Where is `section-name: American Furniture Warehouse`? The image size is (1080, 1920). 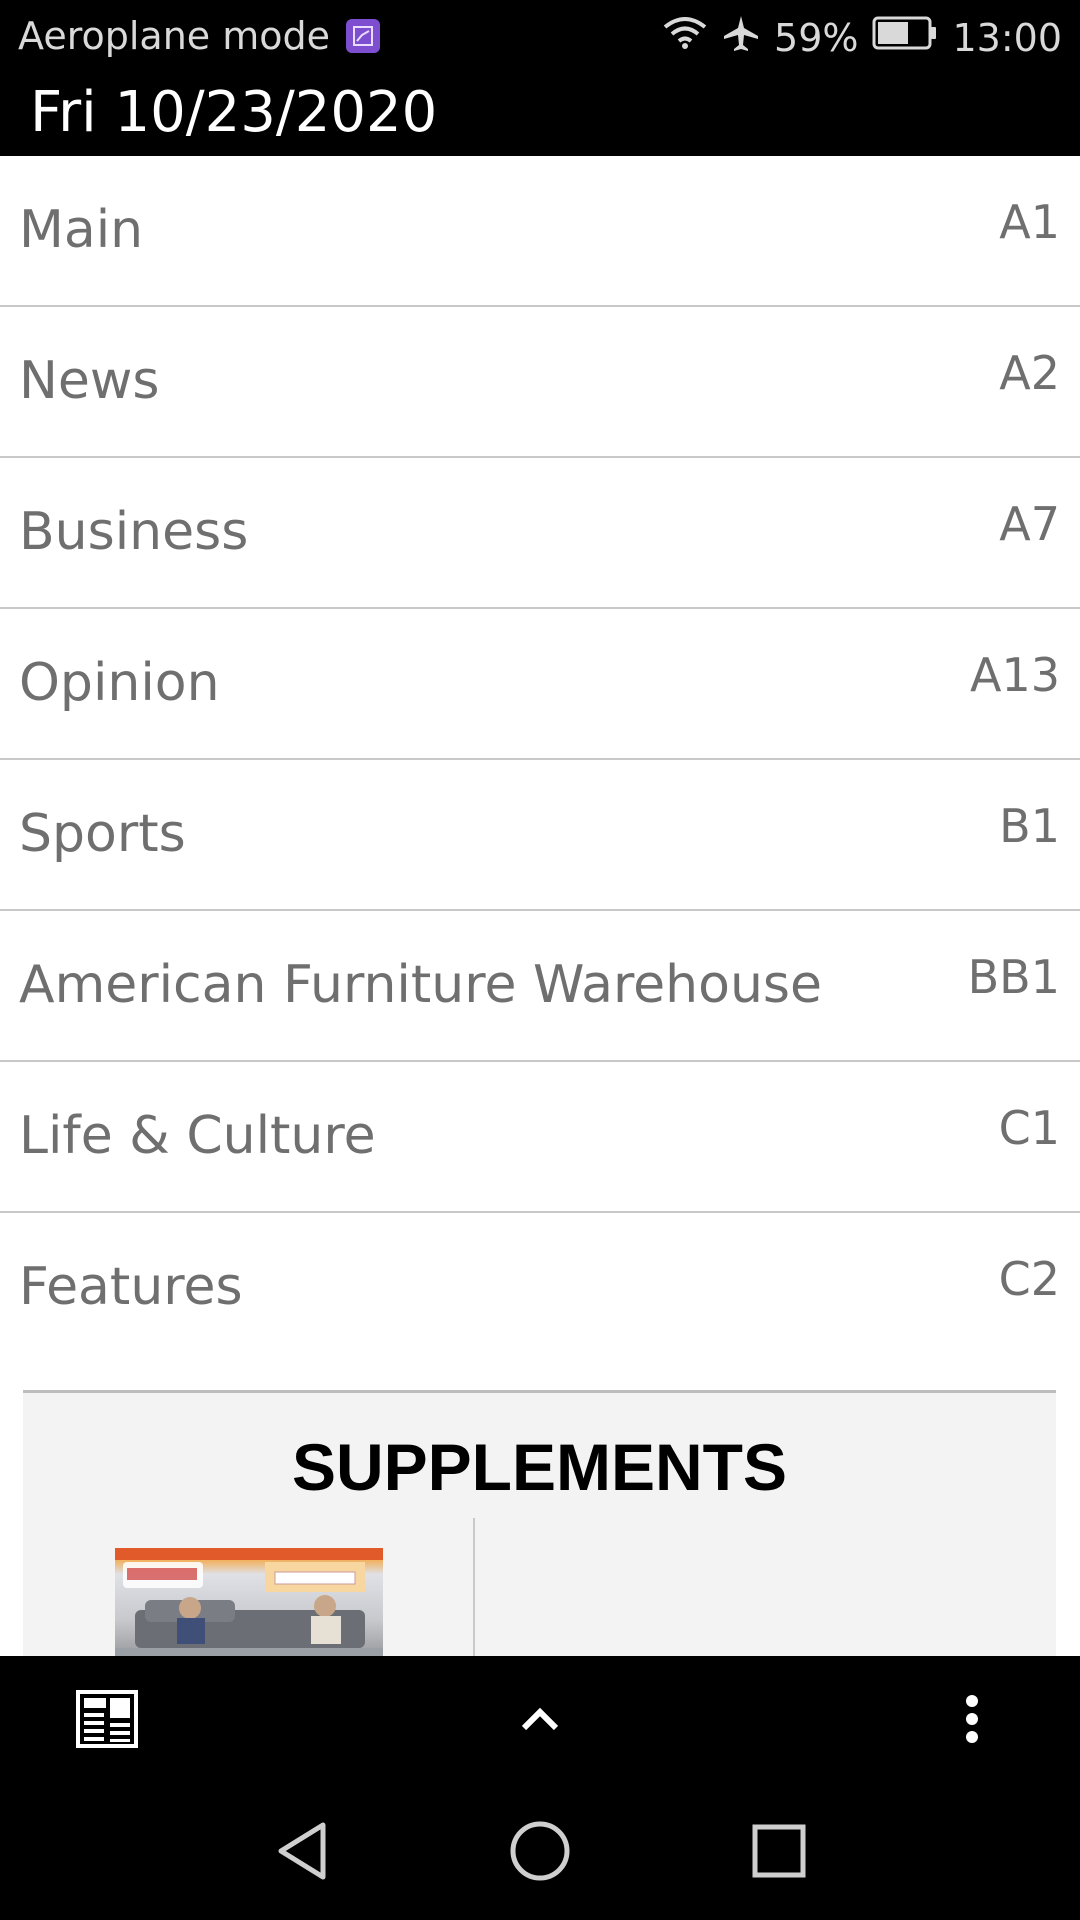
section-name: American Furniture Warehouse is located at coordinates (420, 985).